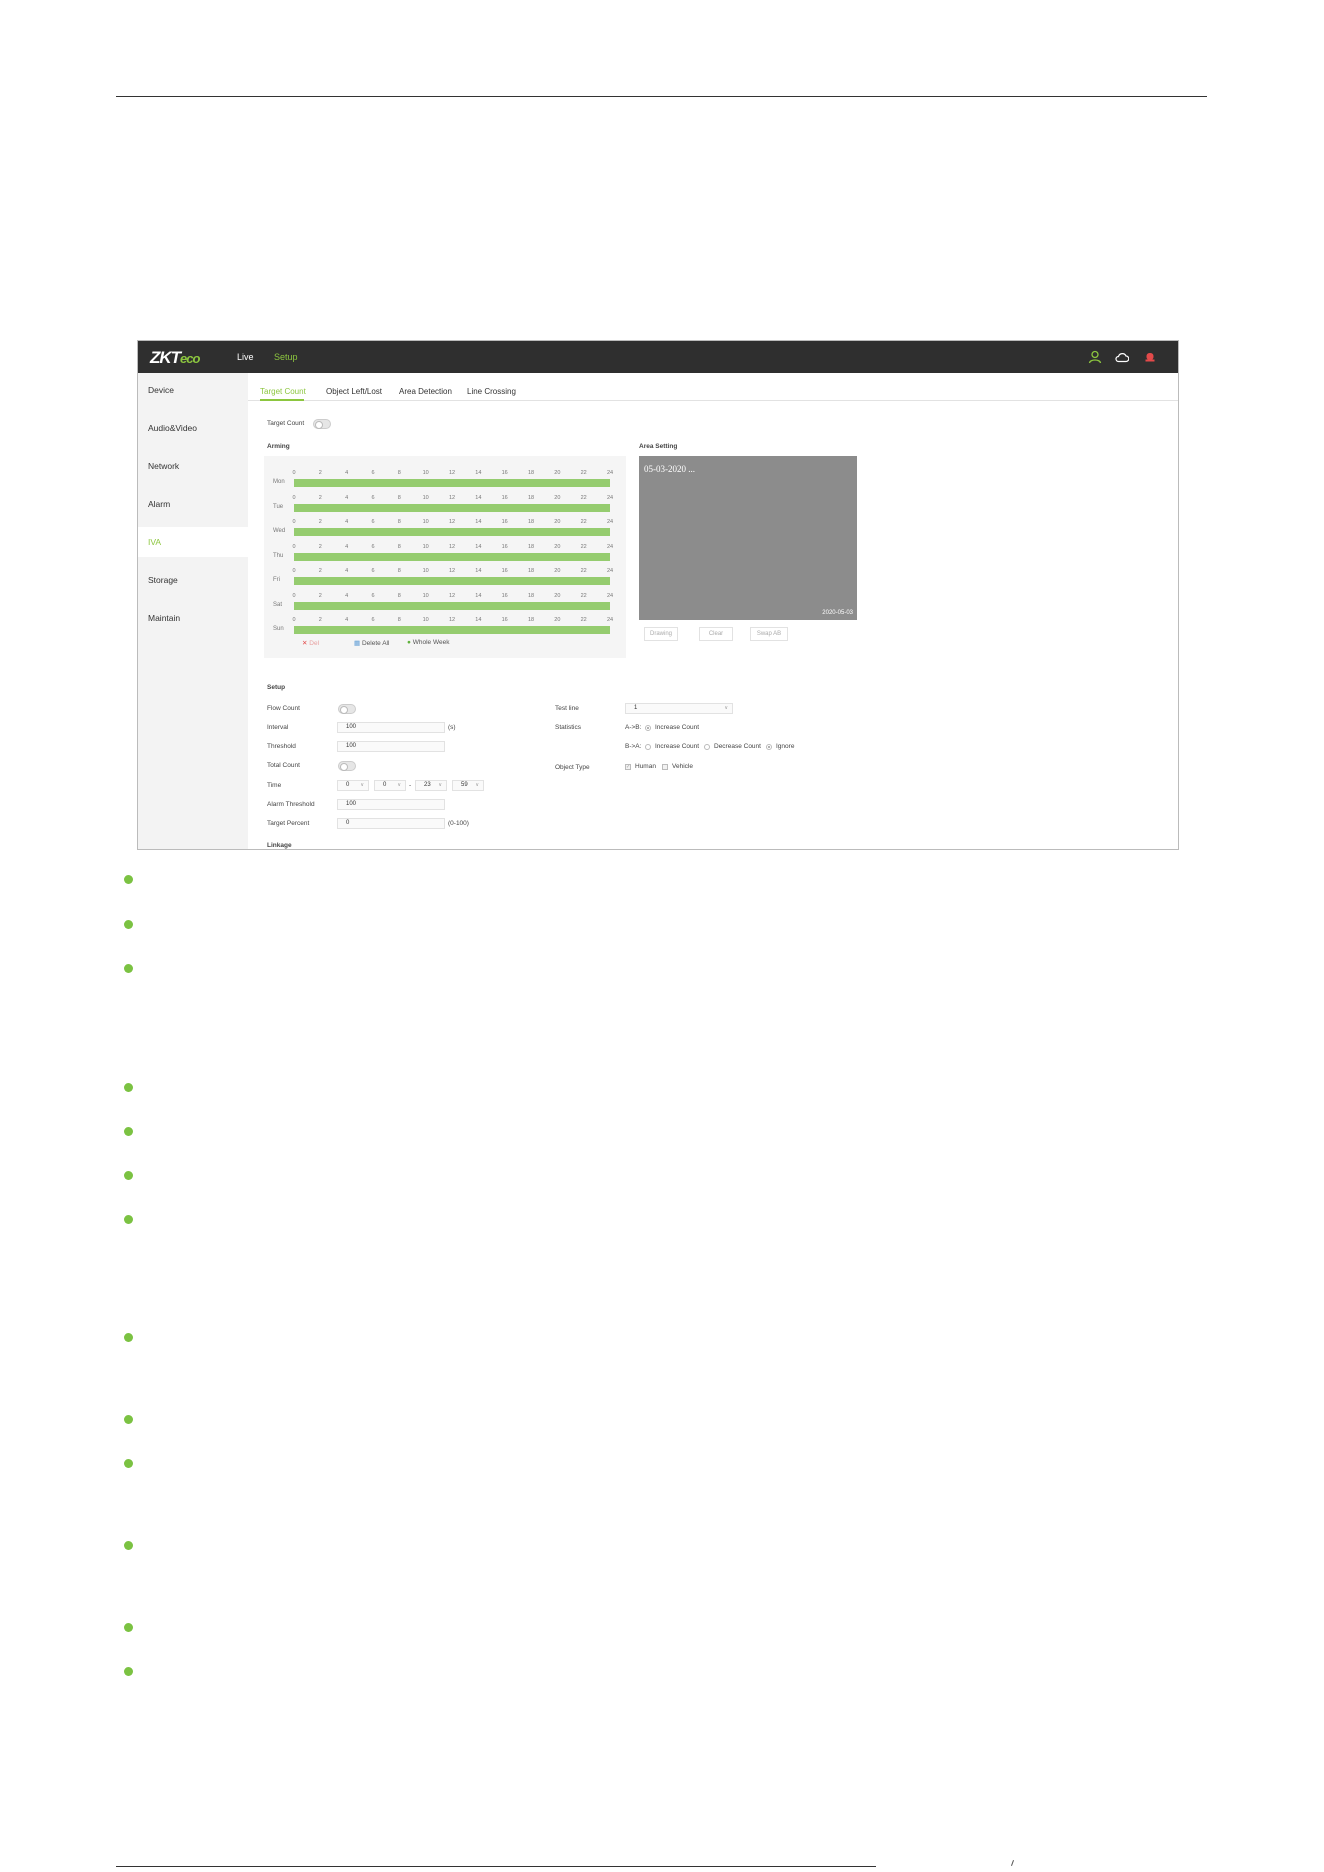 This screenshot has height=1872, width=1324. I want to click on time-start-minute-select: 0, so click(390, 785).